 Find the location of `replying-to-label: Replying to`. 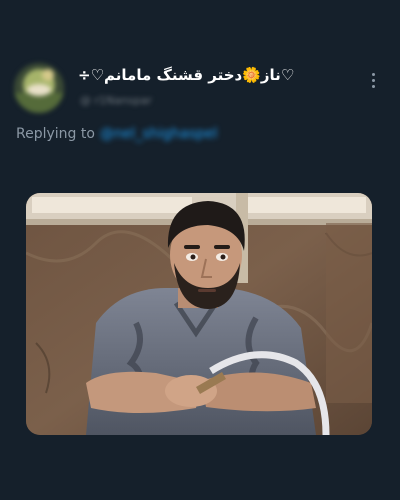

replying-to-label: Replying to is located at coordinates (55, 134).